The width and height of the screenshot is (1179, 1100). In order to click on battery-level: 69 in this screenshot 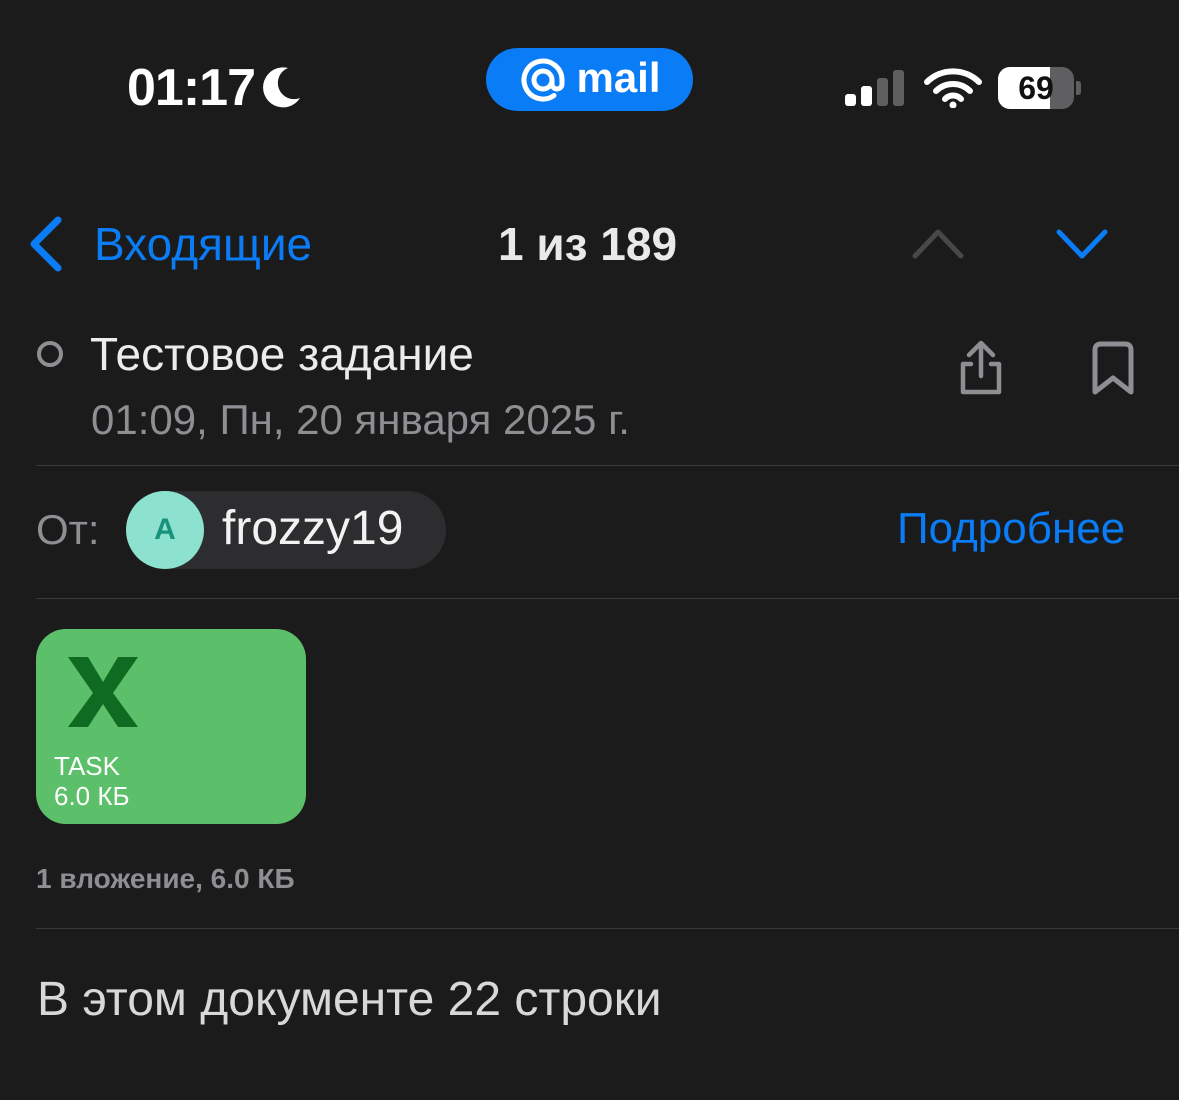, I will do `click(1036, 88)`.